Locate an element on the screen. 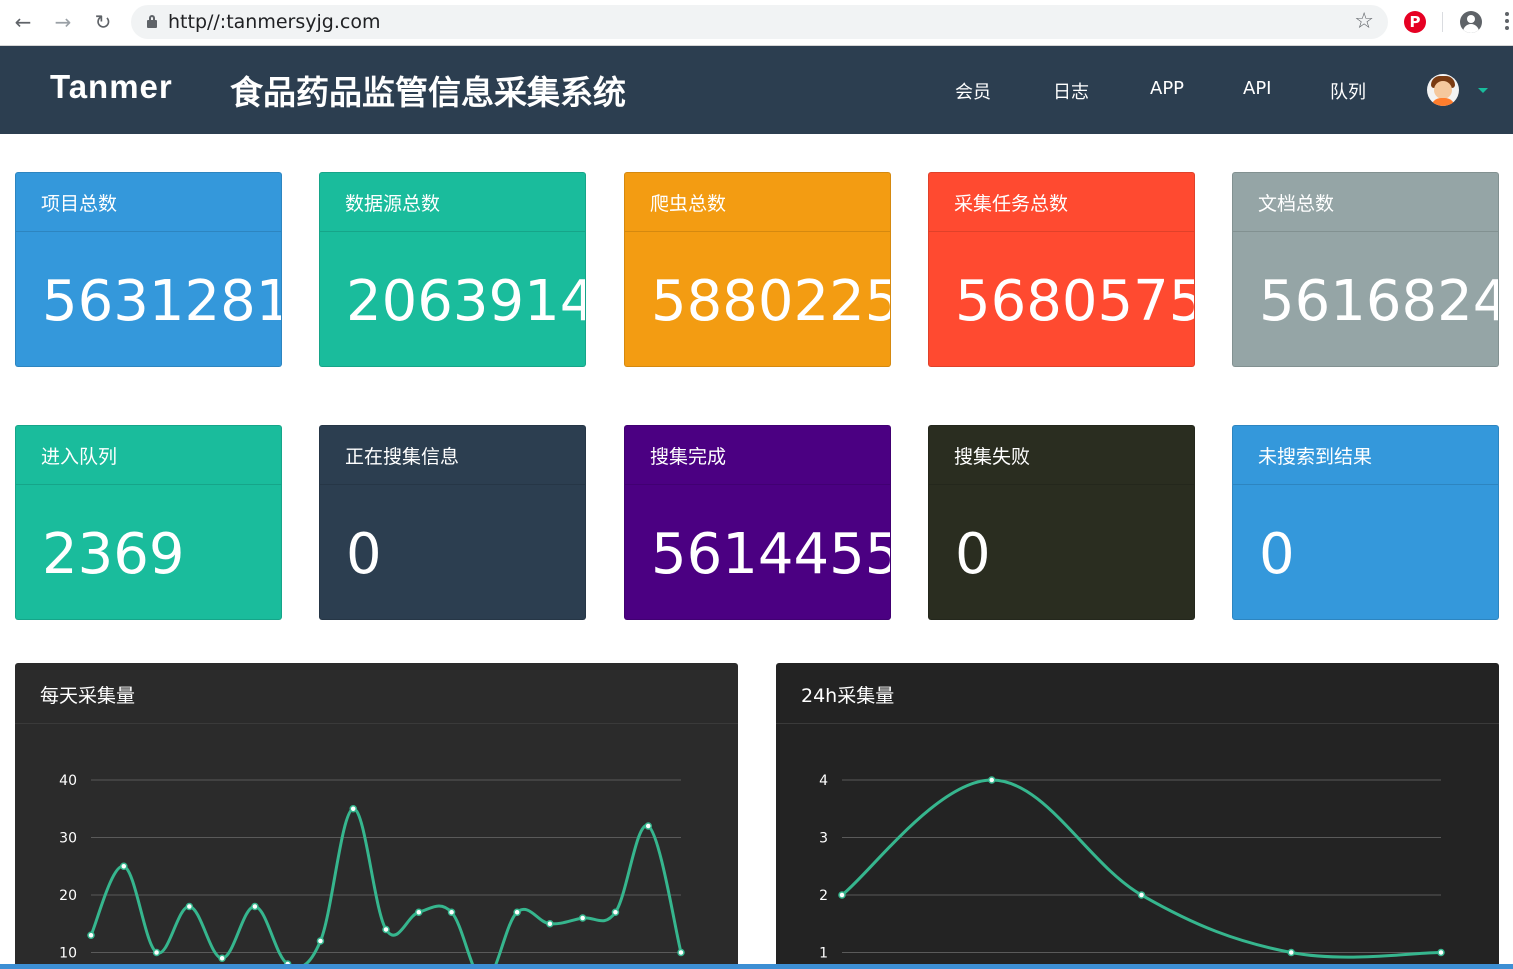 This screenshot has height=969, width=1513. profile-icon is located at coordinates (1471, 22).